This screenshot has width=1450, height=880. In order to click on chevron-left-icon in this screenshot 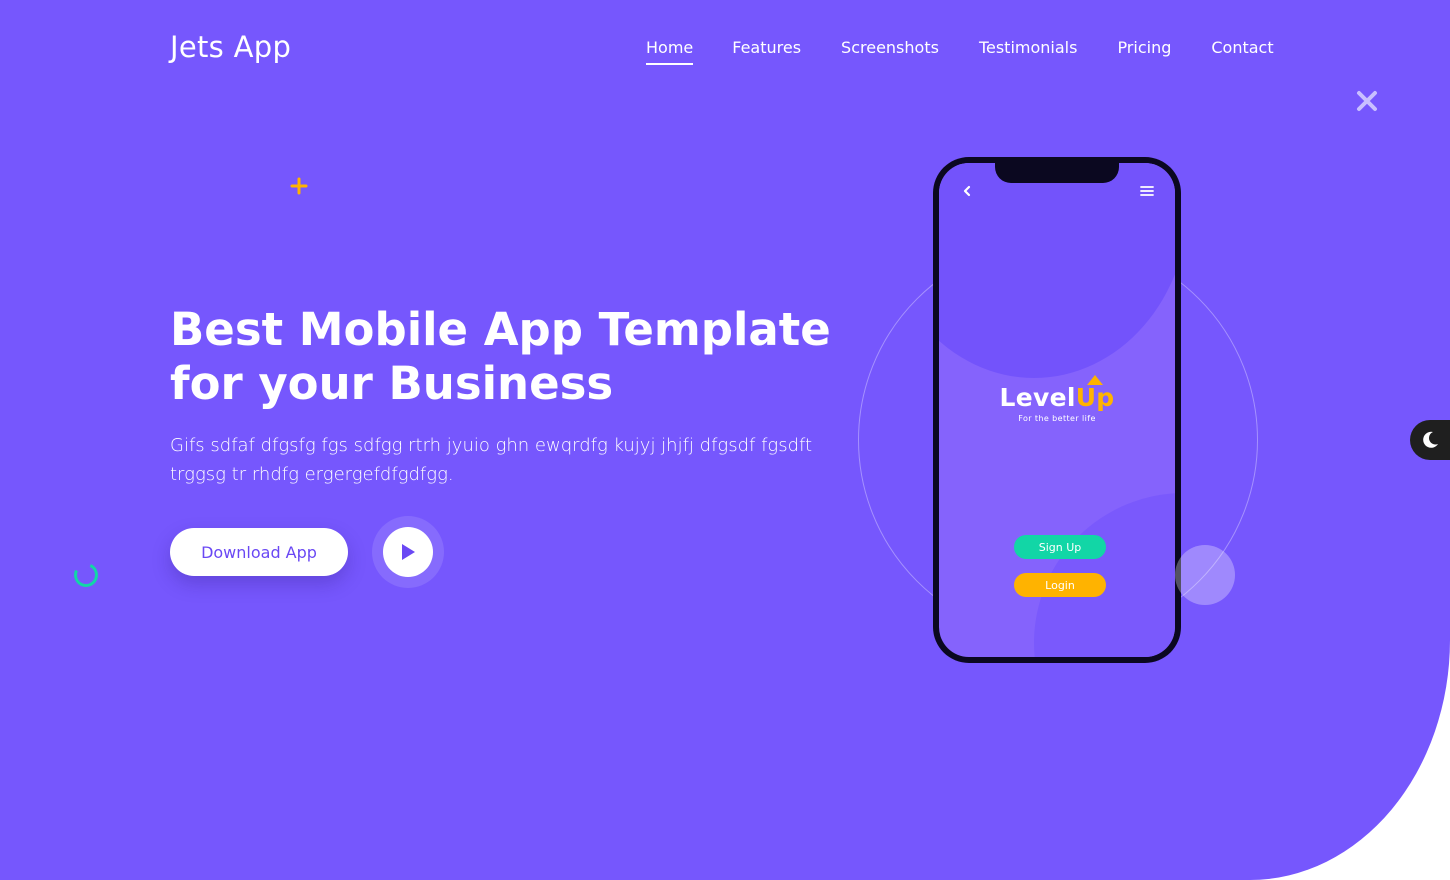, I will do `click(967, 190)`.